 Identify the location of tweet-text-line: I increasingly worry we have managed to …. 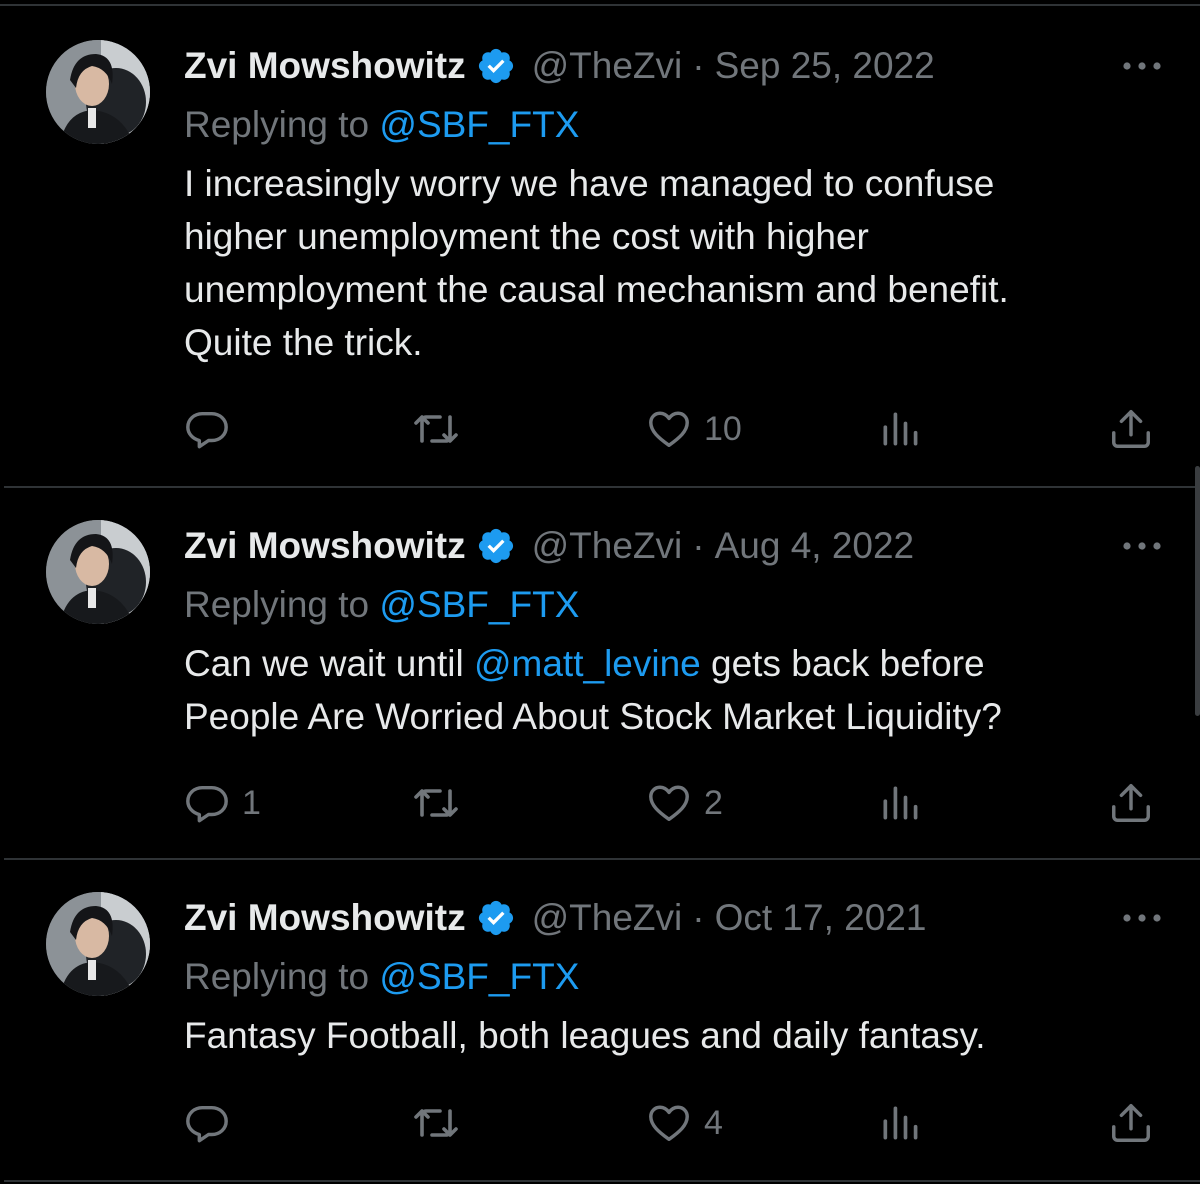
(589, 183).